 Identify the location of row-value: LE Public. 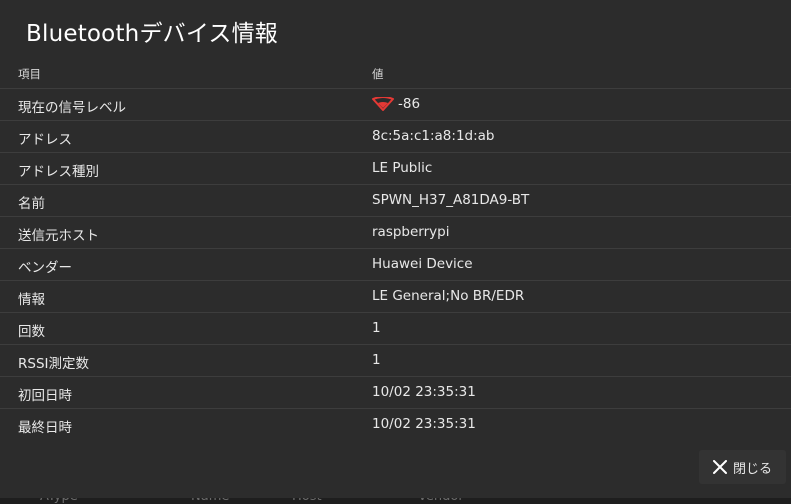
(402, 168).